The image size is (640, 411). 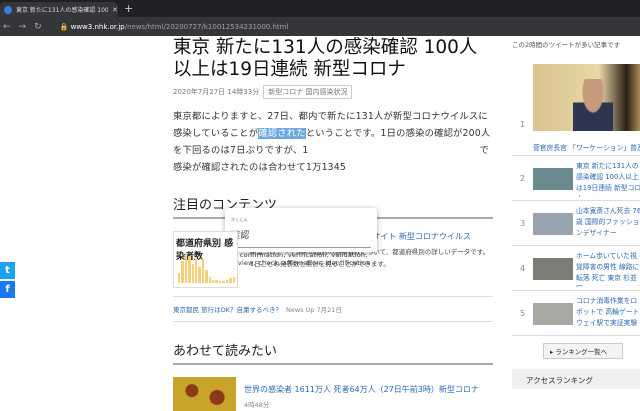 What do you see at coordinates (62, 10) in the screenshot?
I see `tab-title: 東京 新たに131人の感染確認 100人以上は19日連続 新型コロナ` at bounding box center [62, 10].